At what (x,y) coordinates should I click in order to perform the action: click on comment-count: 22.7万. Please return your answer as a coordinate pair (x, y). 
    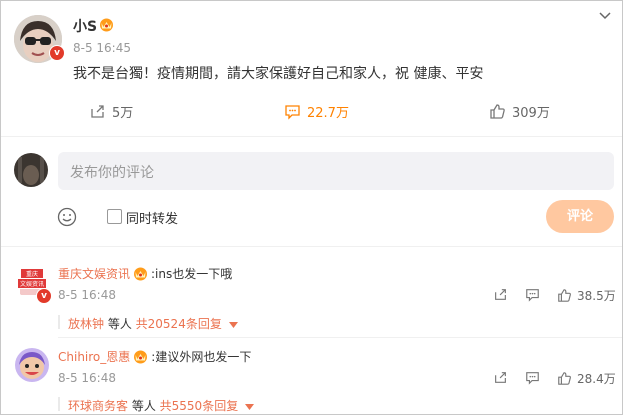
    Looking at the image, I should click on (328, 113).